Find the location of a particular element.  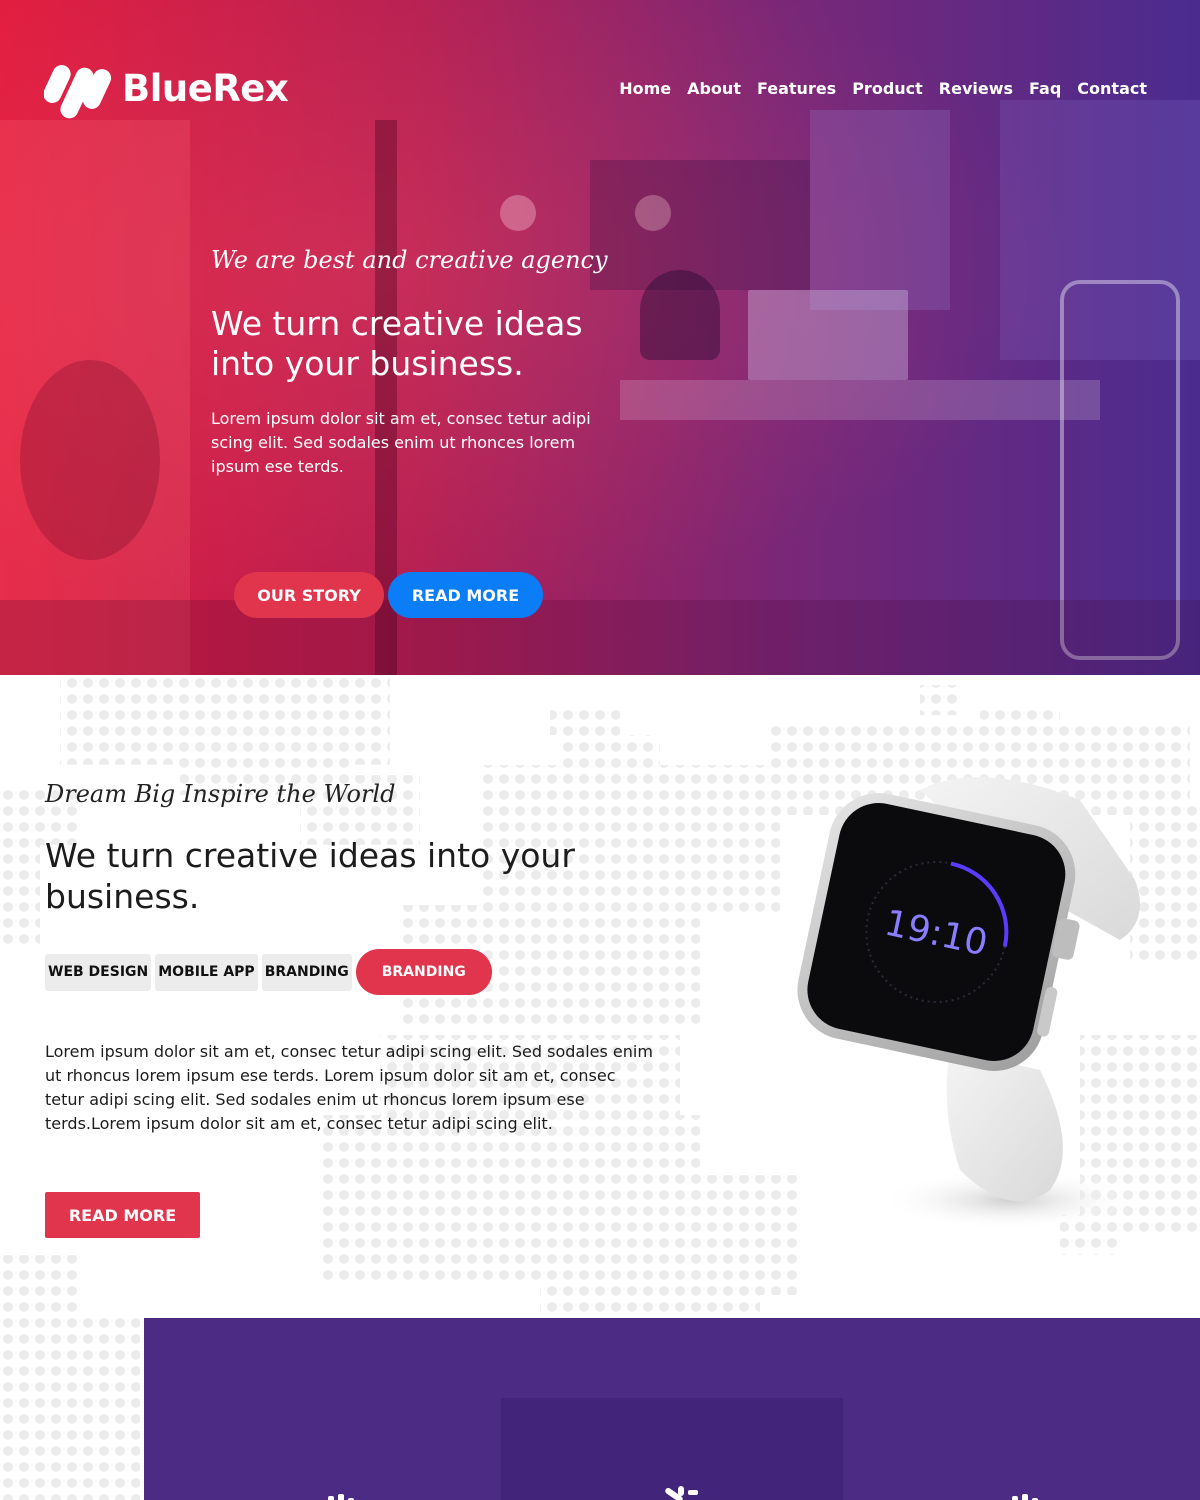

nav-item-contact: Contact is located at coordinates (1112, 88).